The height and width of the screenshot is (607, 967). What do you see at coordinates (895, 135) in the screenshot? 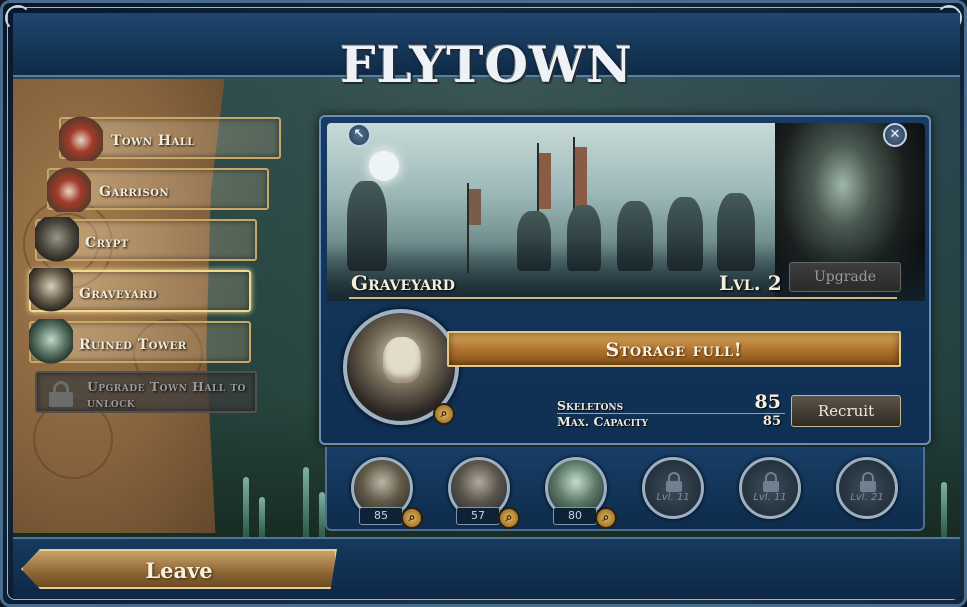
I see `close-icon: ✕` at bounding box center [895, 135].